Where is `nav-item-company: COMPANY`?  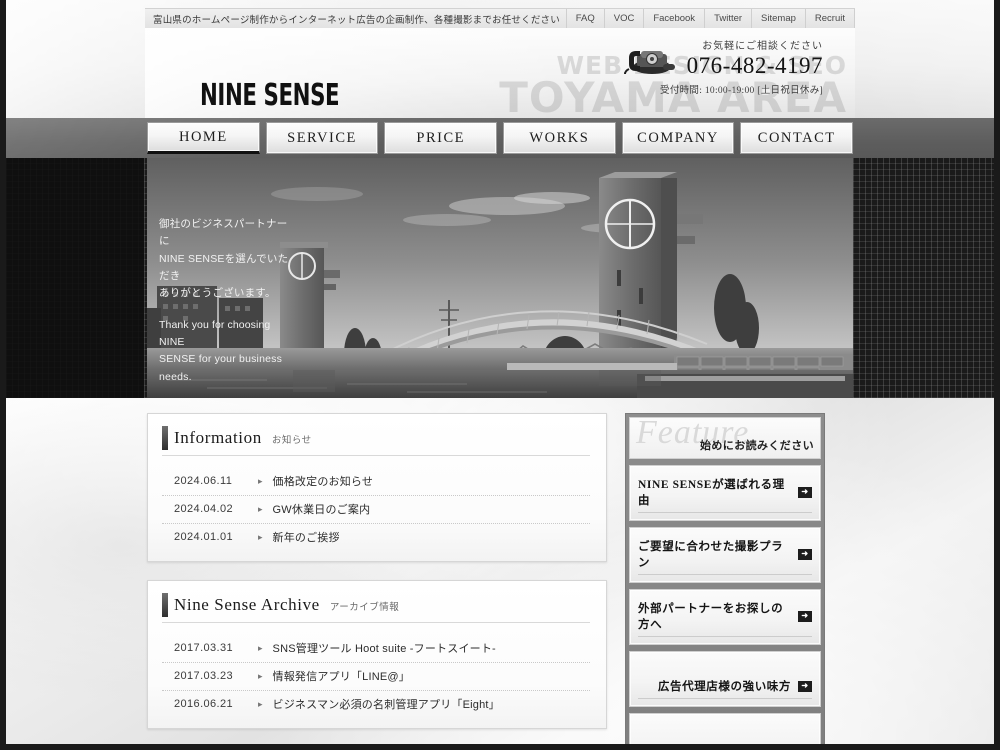
nav-item-company: COMPANY is located at coordinates (678, 138).